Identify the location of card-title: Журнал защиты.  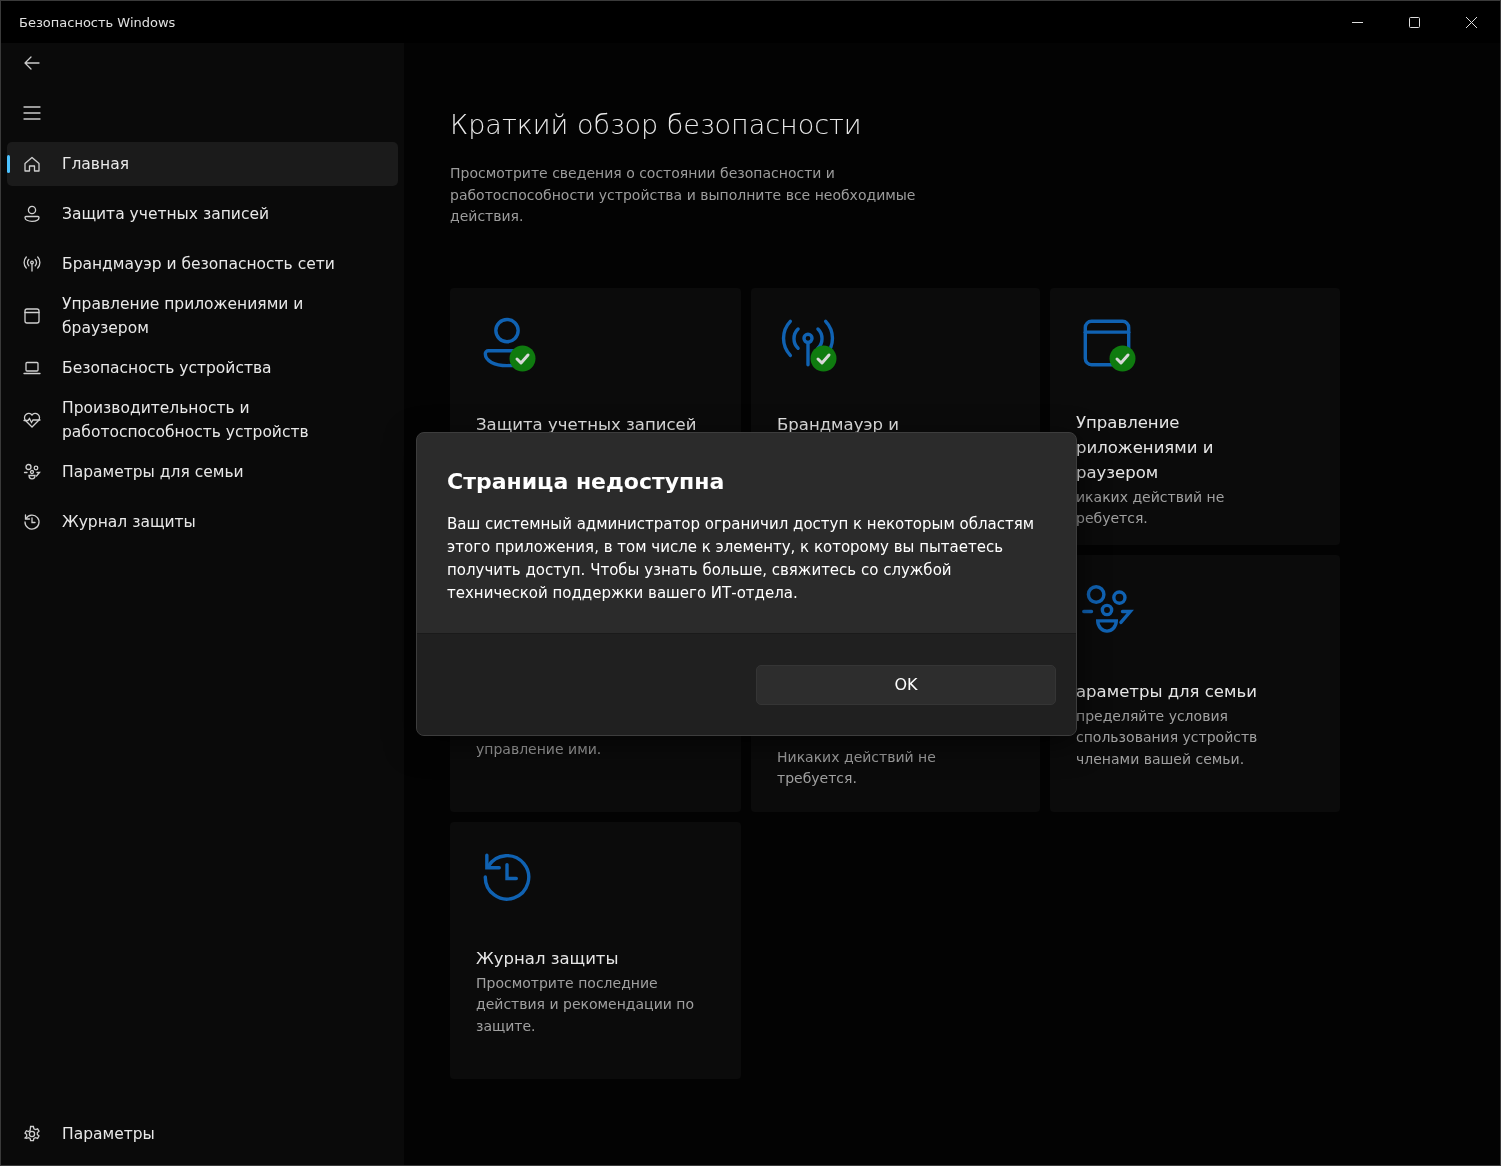
(548, 958).